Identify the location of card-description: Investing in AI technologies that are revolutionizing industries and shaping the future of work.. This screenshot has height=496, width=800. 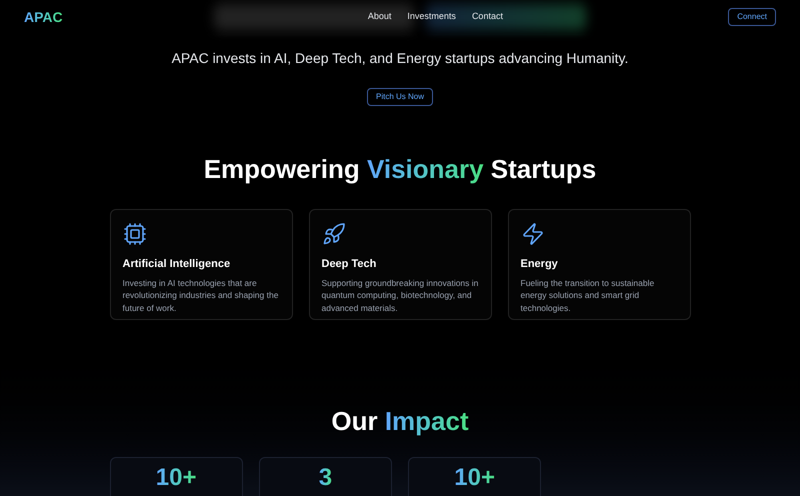
(201, 295).